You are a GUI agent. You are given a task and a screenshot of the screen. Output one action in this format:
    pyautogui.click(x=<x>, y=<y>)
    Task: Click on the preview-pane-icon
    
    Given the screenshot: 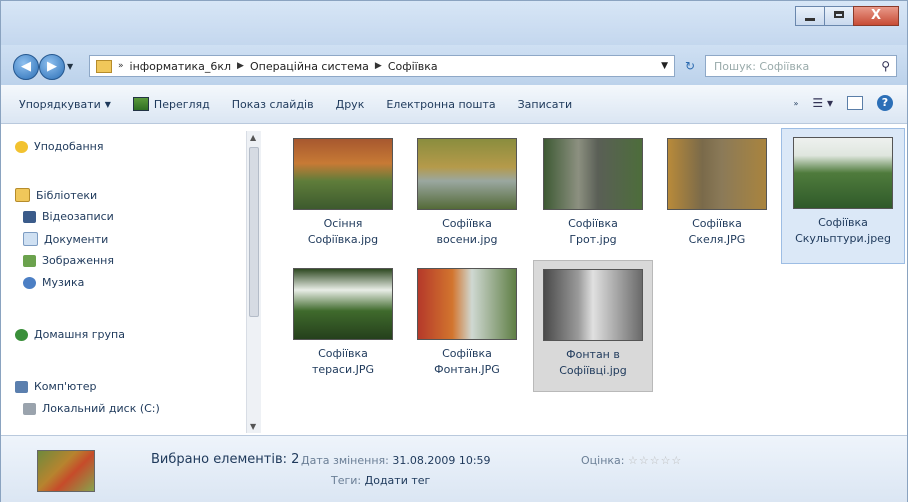 What is the action you would take?
    pyautogui.click(x=855, y=103)
    